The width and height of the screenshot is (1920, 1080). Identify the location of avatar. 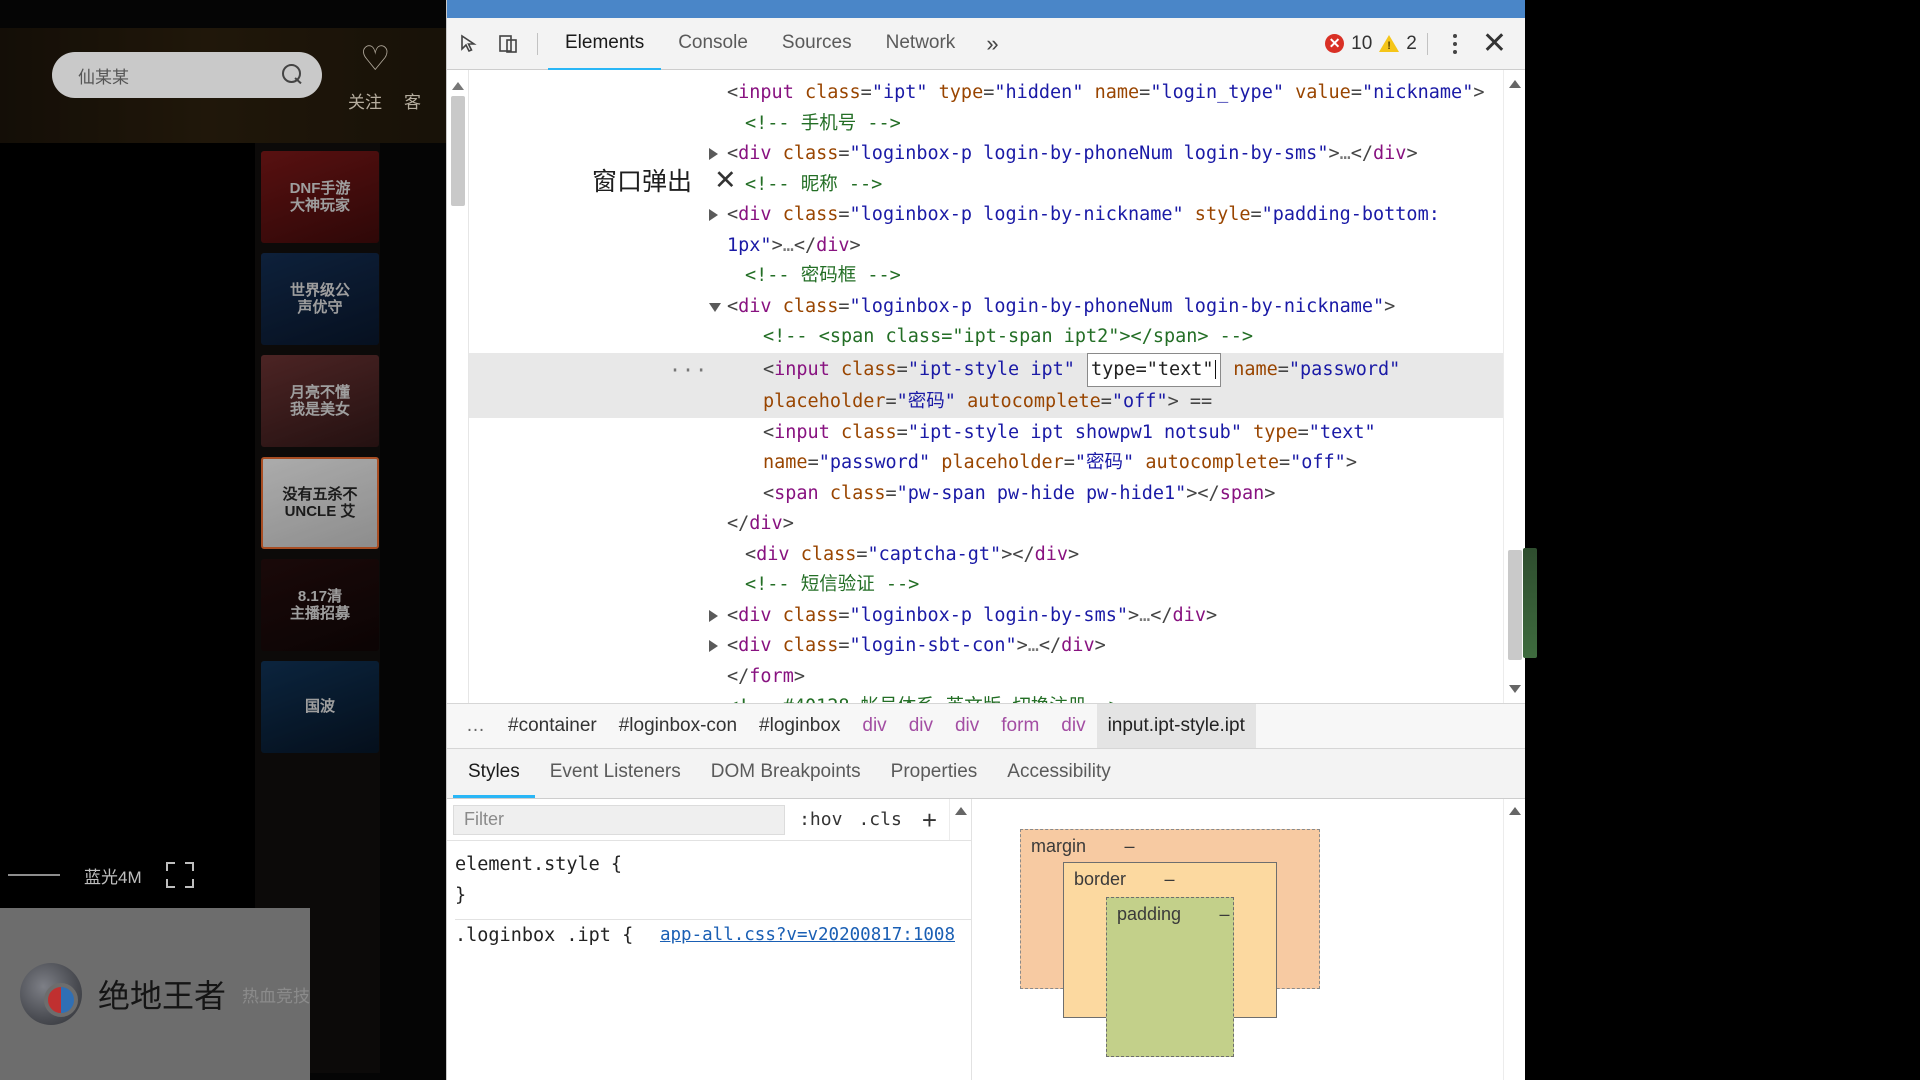
(51, 994).